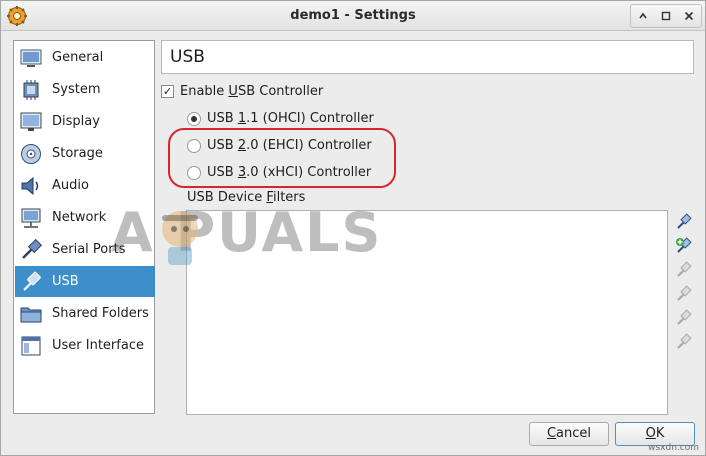 This screenshot has width=706, height=456. I want to click on folder-icon, so click(31, 314).